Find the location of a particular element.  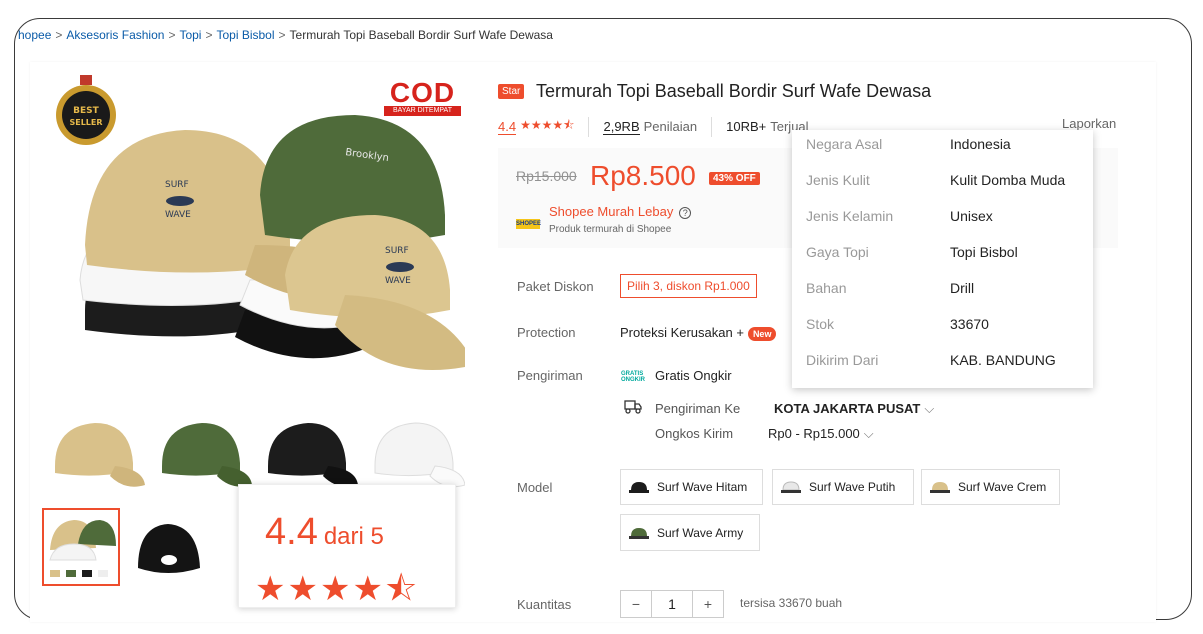

breadcrumb-shopee: hopee is located at coordinates (34, 35).